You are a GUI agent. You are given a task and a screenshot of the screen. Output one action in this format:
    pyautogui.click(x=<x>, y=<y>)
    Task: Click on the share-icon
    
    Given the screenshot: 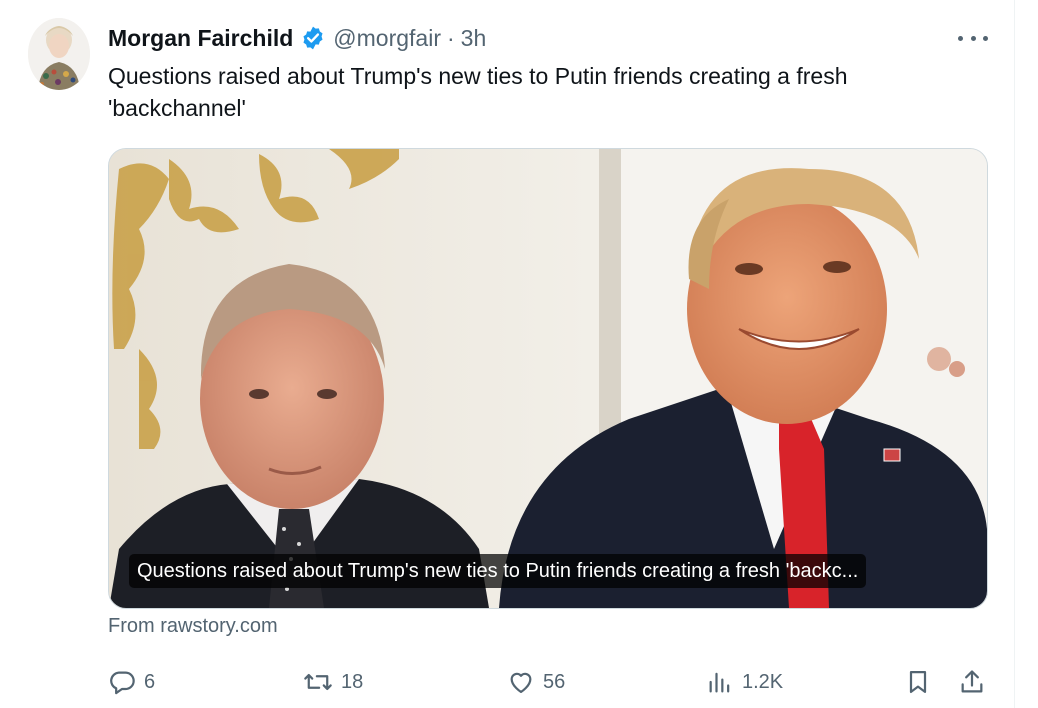 What is the action you would take?
    pyautogui.click(x=972, y=682)
    